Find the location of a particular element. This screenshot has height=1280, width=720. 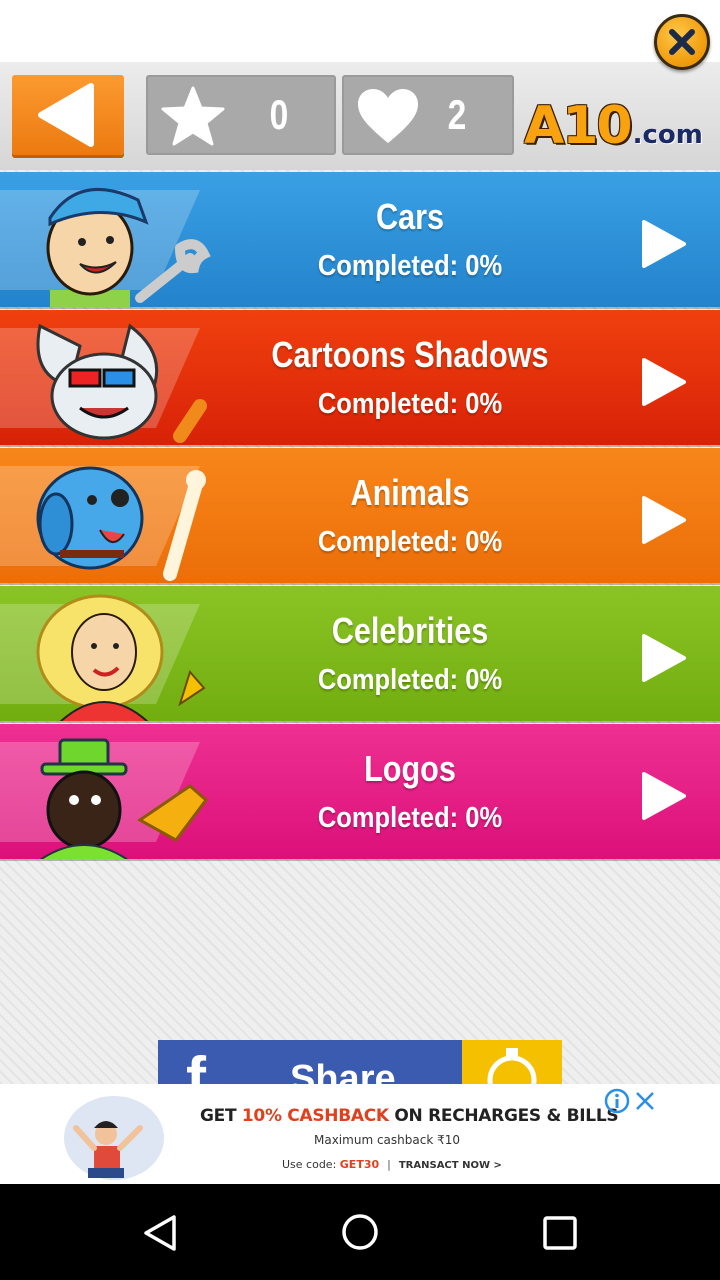

top-bar is located at coordinates (360, 31).